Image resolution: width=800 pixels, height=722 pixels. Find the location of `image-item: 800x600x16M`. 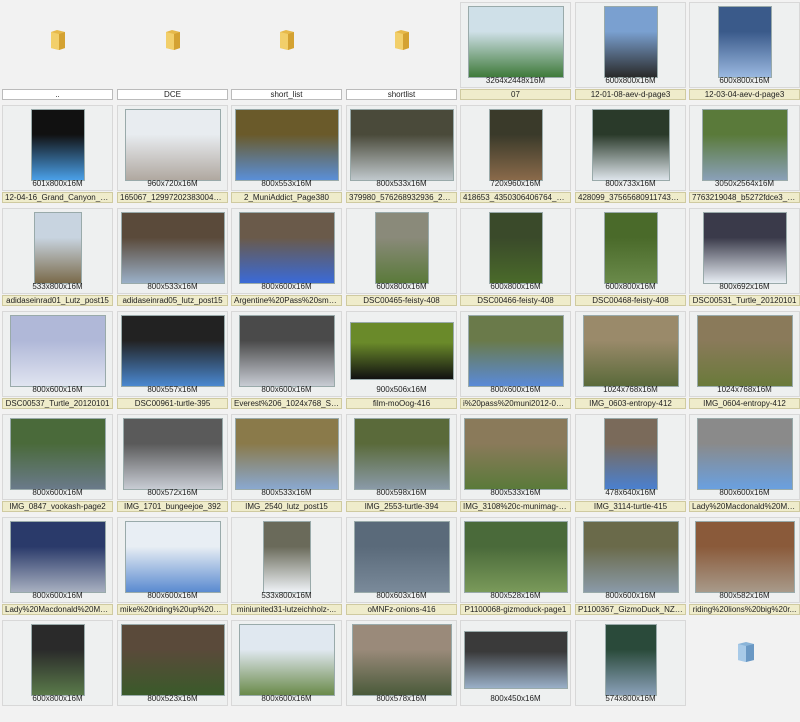

image-item: 800x600x16M is located at coordinates (286, 669).